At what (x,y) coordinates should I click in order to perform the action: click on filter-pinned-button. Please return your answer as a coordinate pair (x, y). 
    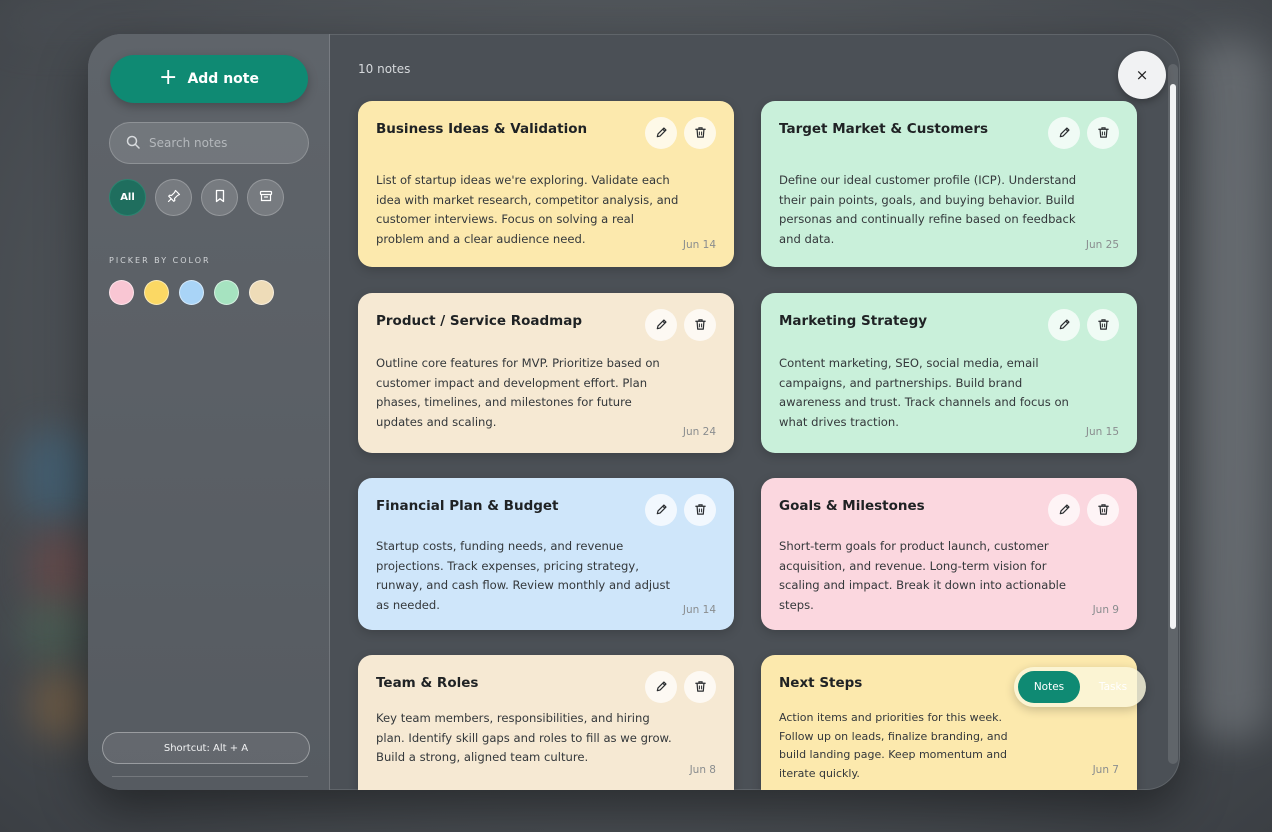
    Looking at the image, I should click on (173, 197).